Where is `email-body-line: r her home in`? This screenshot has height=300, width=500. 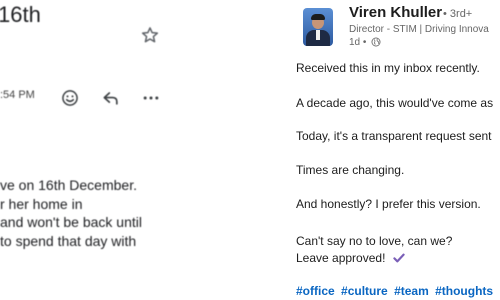 email-body-line: r her home in is located at coordinates (41, 203).